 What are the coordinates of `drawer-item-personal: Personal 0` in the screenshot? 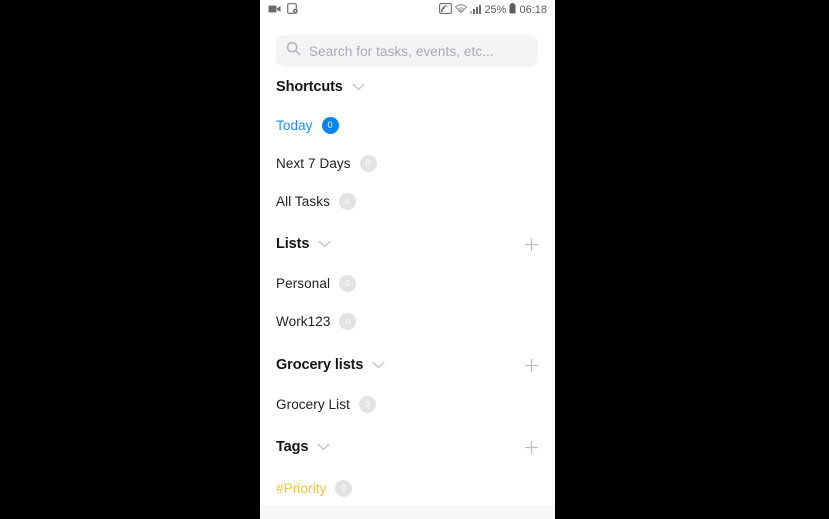 It's located at (316, 283).